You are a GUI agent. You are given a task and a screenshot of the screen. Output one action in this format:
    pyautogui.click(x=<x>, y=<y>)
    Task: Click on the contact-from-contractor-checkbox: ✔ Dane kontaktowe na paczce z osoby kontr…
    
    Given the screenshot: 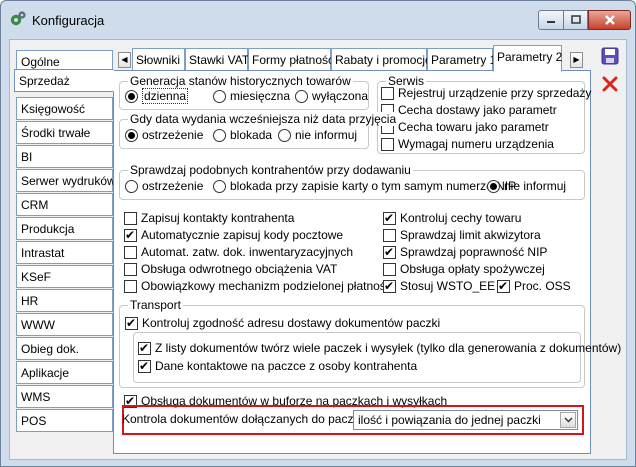 What is the action you would take?
    pyautogui.click(x=277, y=366)
    